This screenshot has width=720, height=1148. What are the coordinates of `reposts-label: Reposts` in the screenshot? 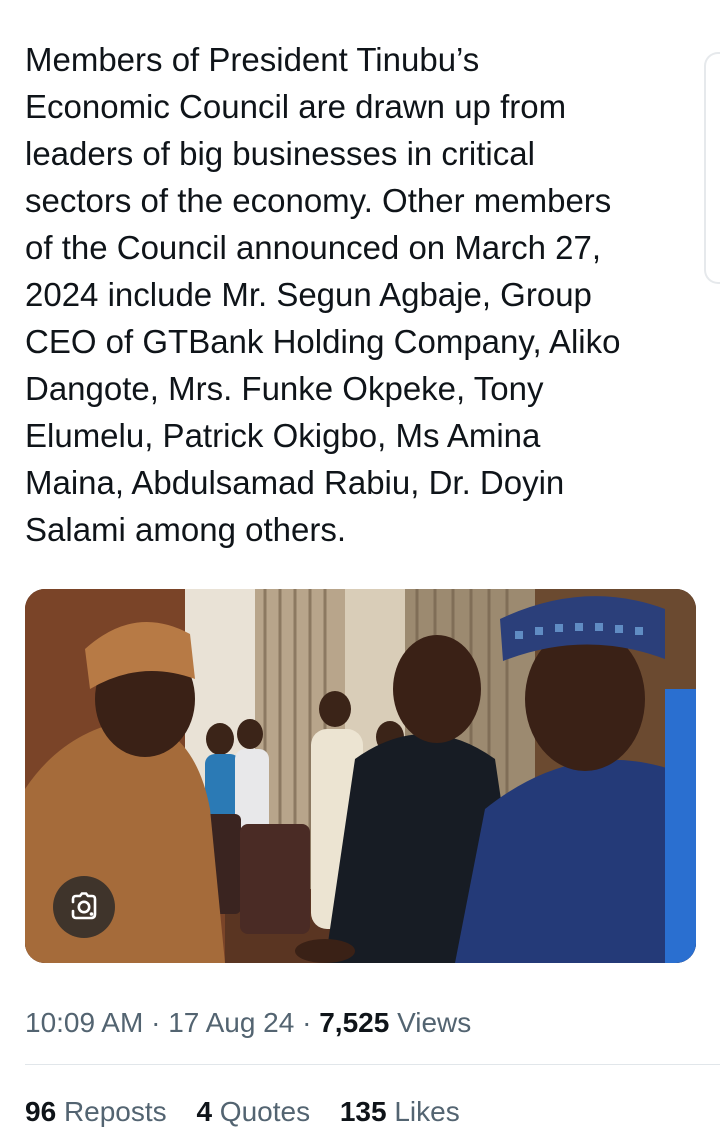 It's located at (115, 1111).